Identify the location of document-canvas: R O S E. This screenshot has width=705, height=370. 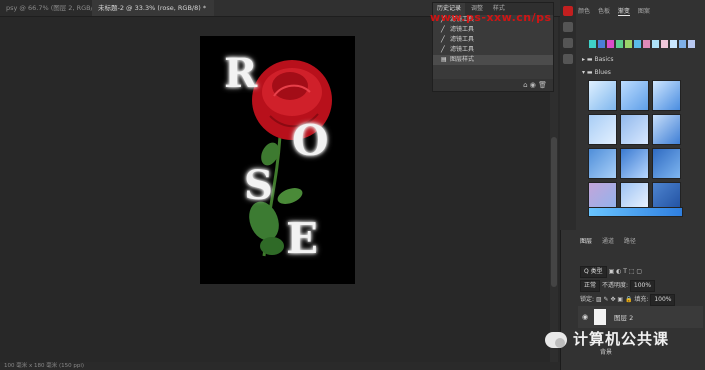
(277, 160).